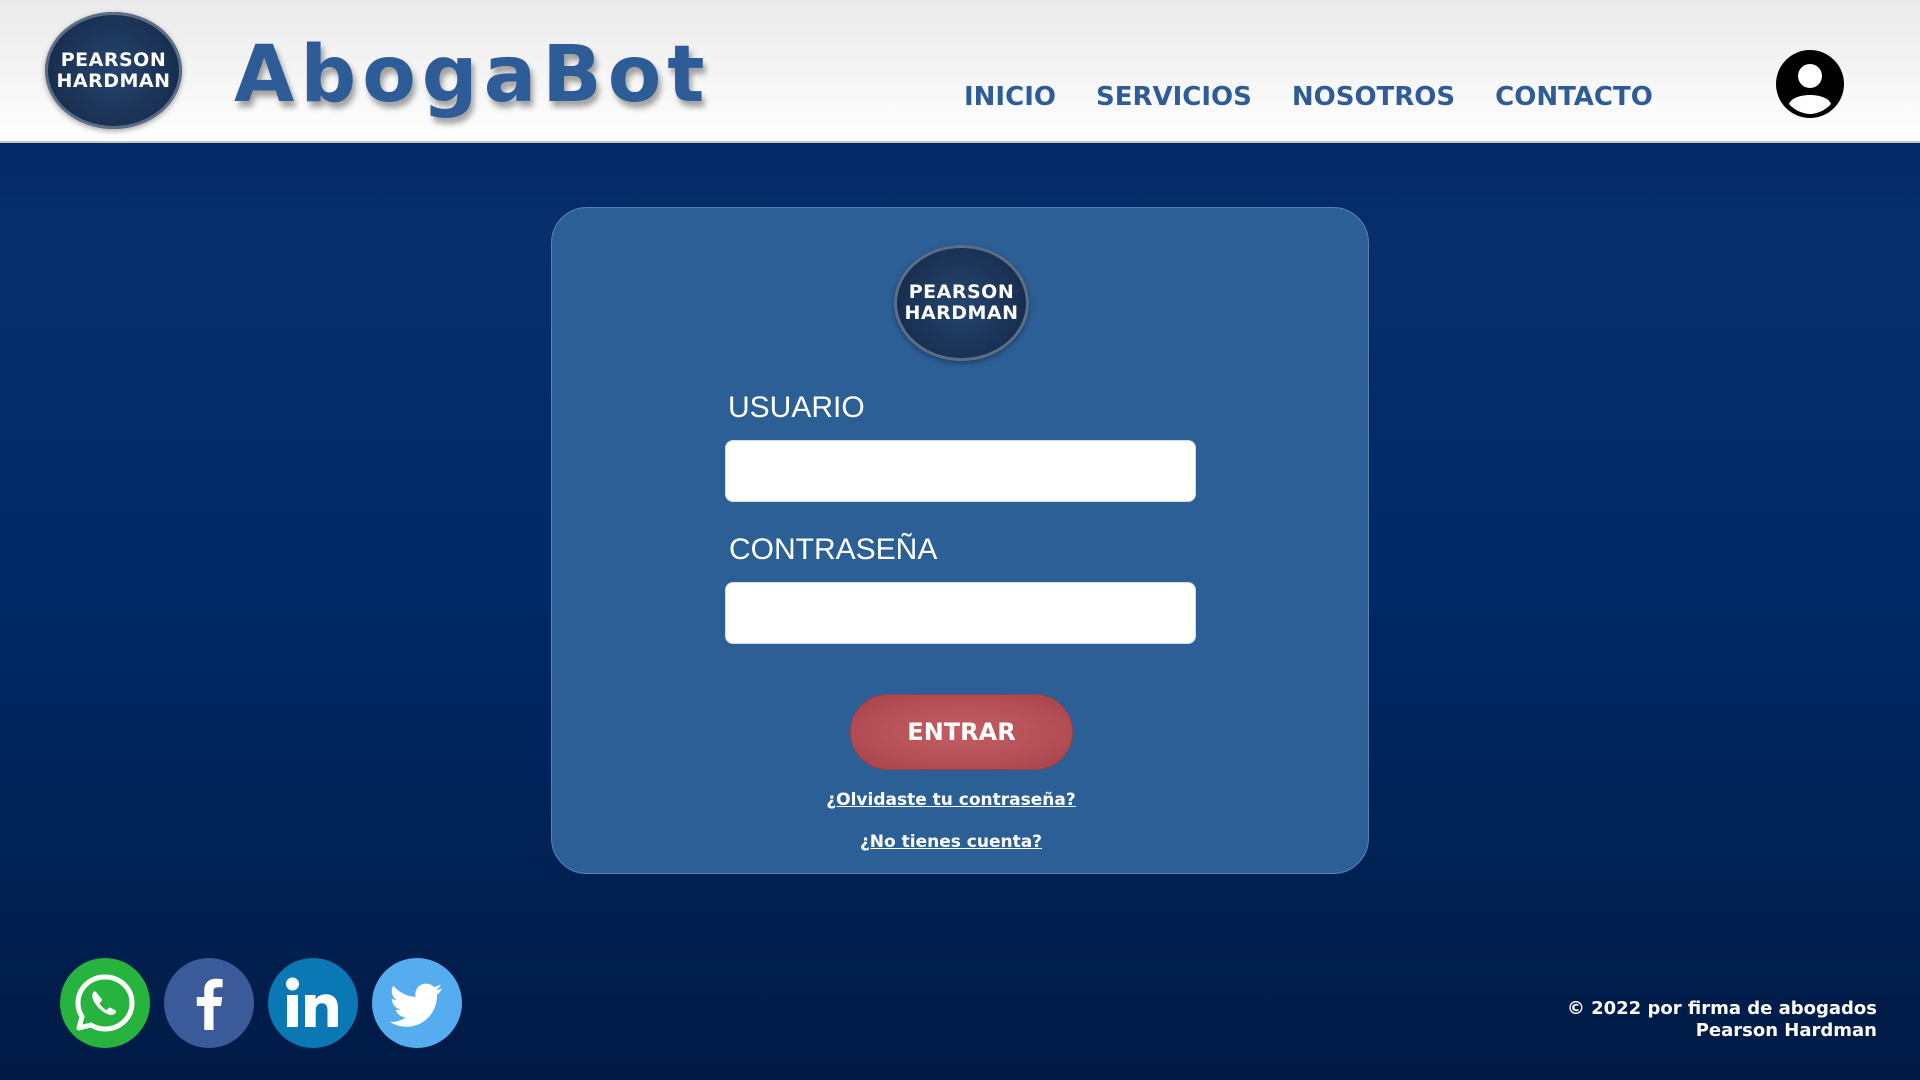  What do you see at coordinates (113, 80) in the screenshot?
I see `header-logo-line2: HARDMAN` at bounding box center [113, 80].